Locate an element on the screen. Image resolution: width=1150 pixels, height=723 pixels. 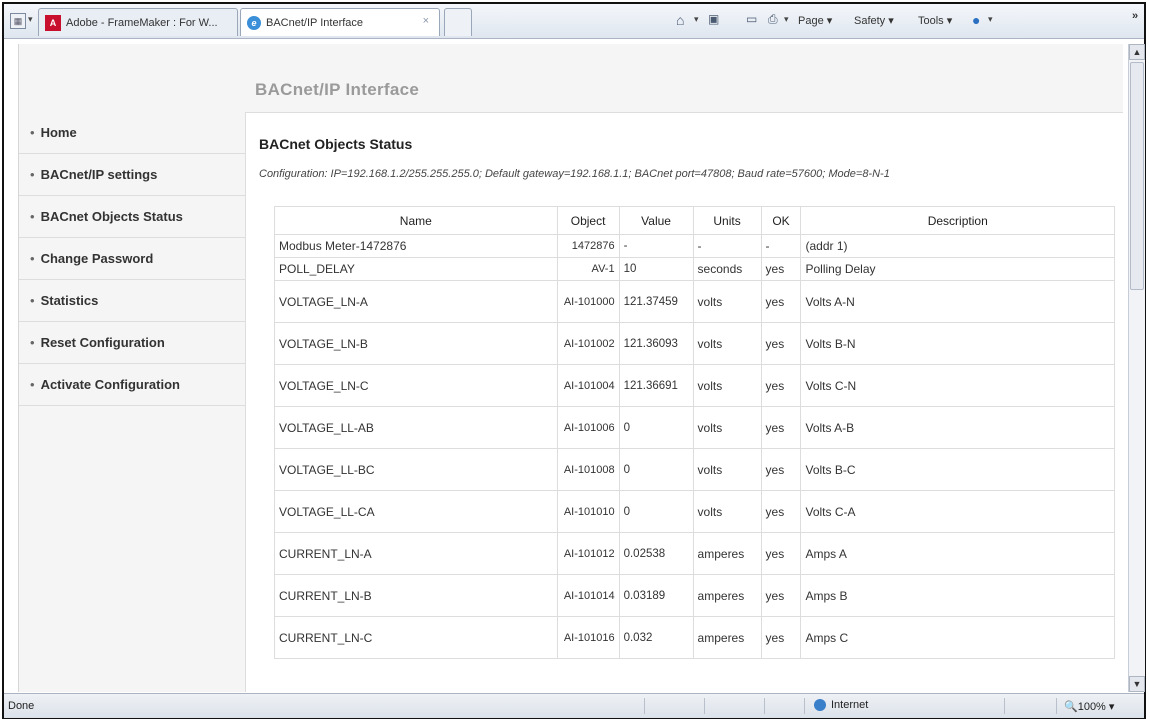
cell-name: POLL_DELAY is located at coordinates (416, 269).